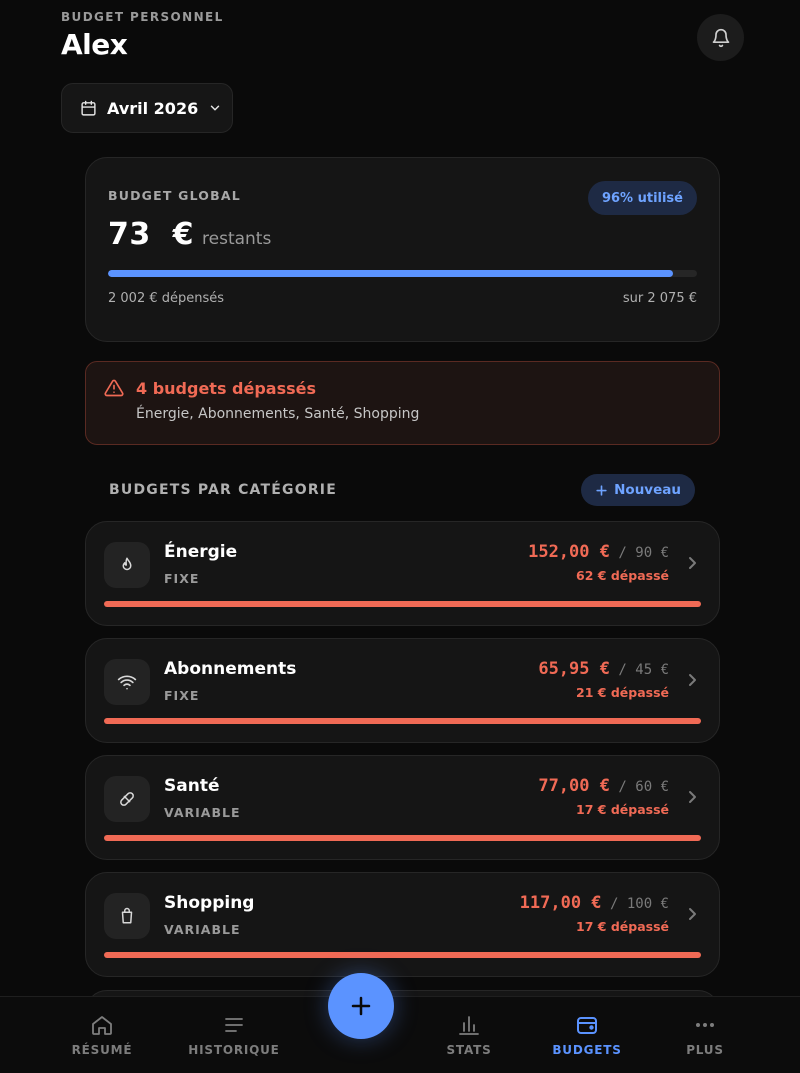 The image size is (800, 1073). What do you see at coordinates (166, 298) in the screenshot?
I see `spent-text: 2 002 € dépensés` at bounding box center [166, 298].